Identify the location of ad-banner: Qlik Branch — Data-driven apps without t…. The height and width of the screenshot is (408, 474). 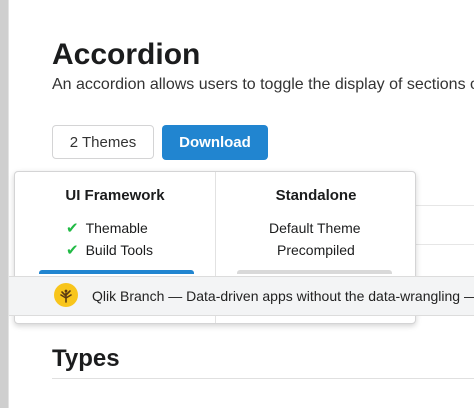
(241, 296).